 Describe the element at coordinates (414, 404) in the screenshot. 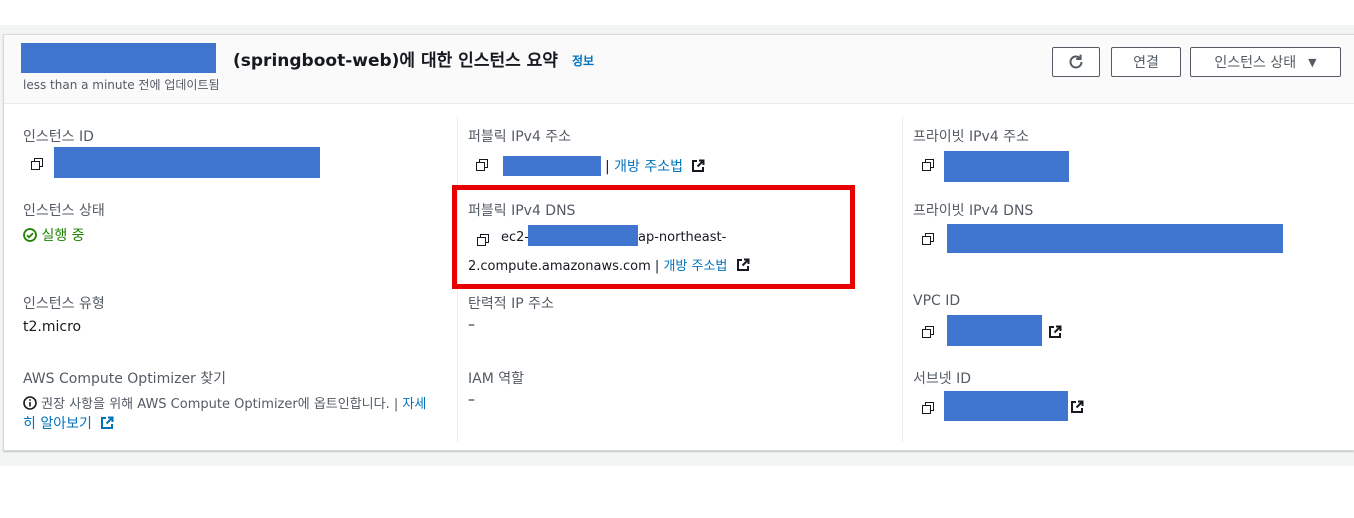

I see `learn-more-link: 자세` at that location.